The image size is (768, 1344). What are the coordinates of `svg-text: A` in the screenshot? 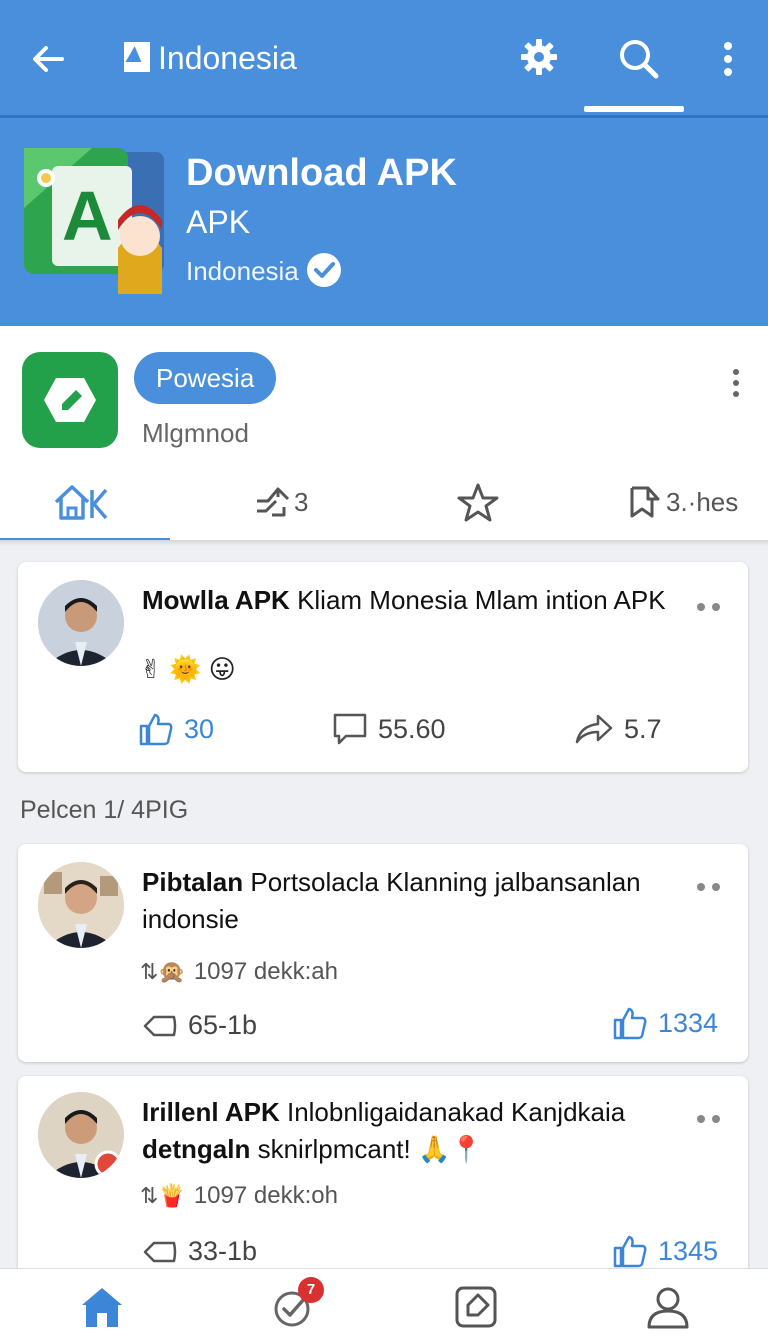 It's located at (87, 216).